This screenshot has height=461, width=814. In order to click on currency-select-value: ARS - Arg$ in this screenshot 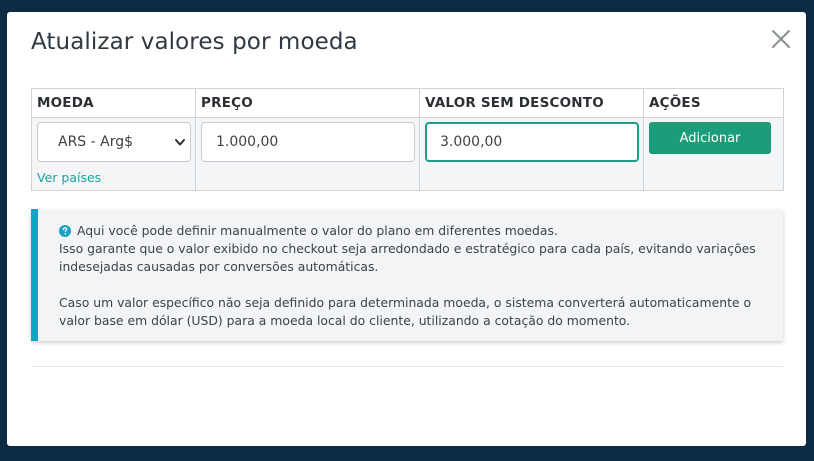, I will do `click(96, 142)`.